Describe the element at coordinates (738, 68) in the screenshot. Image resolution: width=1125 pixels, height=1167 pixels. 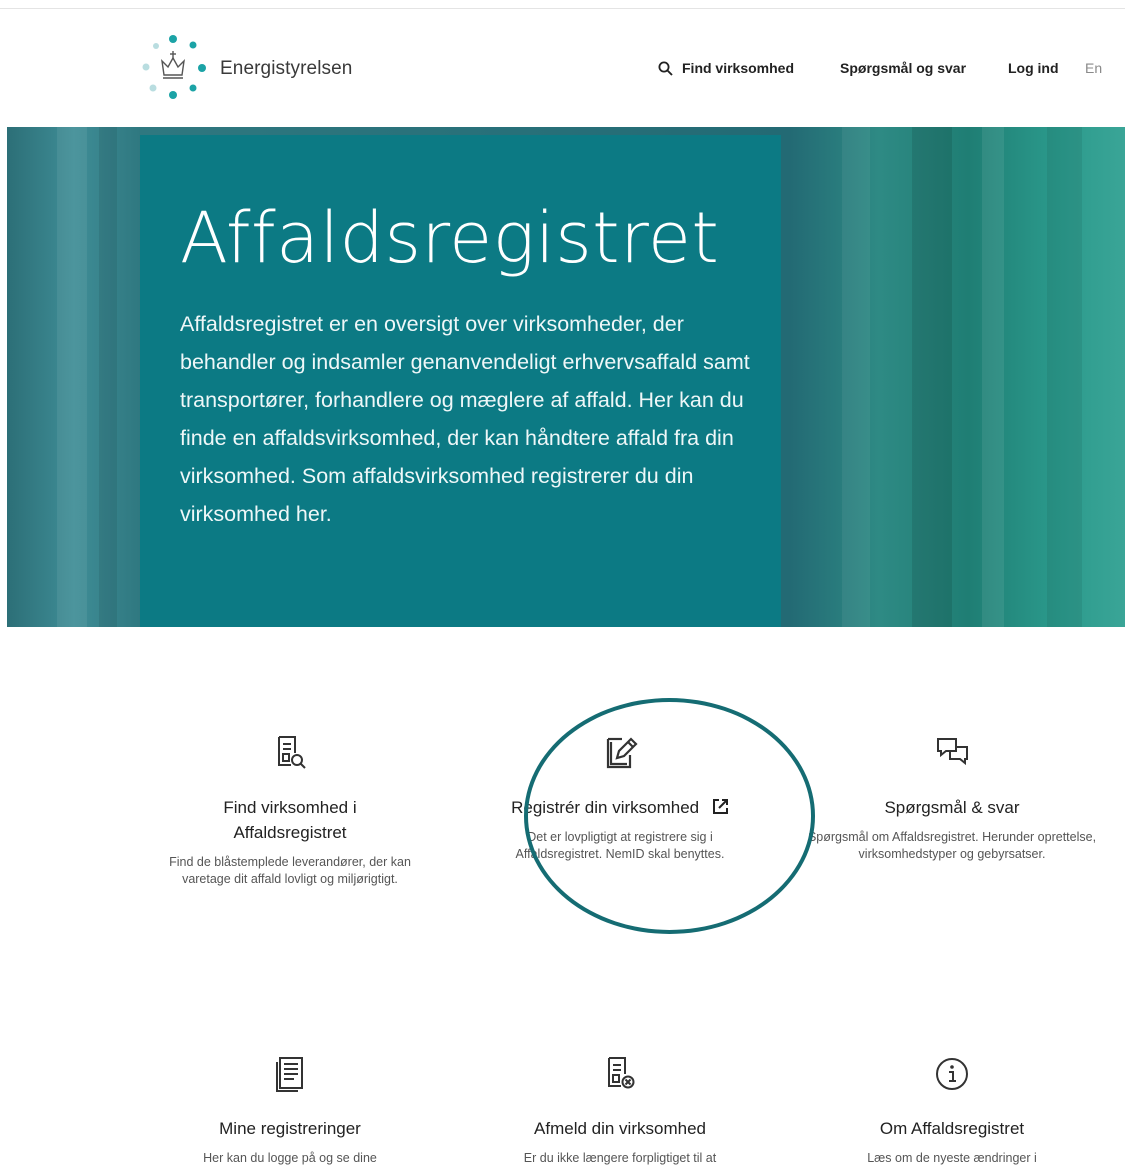
I see `nav-find-label: Find virksomhed` at that location.